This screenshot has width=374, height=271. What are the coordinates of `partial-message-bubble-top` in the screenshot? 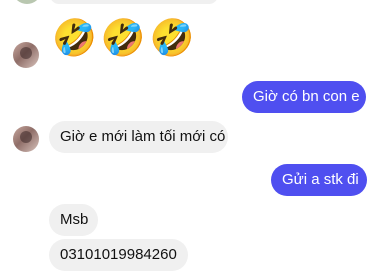 It's located at (134, 2).